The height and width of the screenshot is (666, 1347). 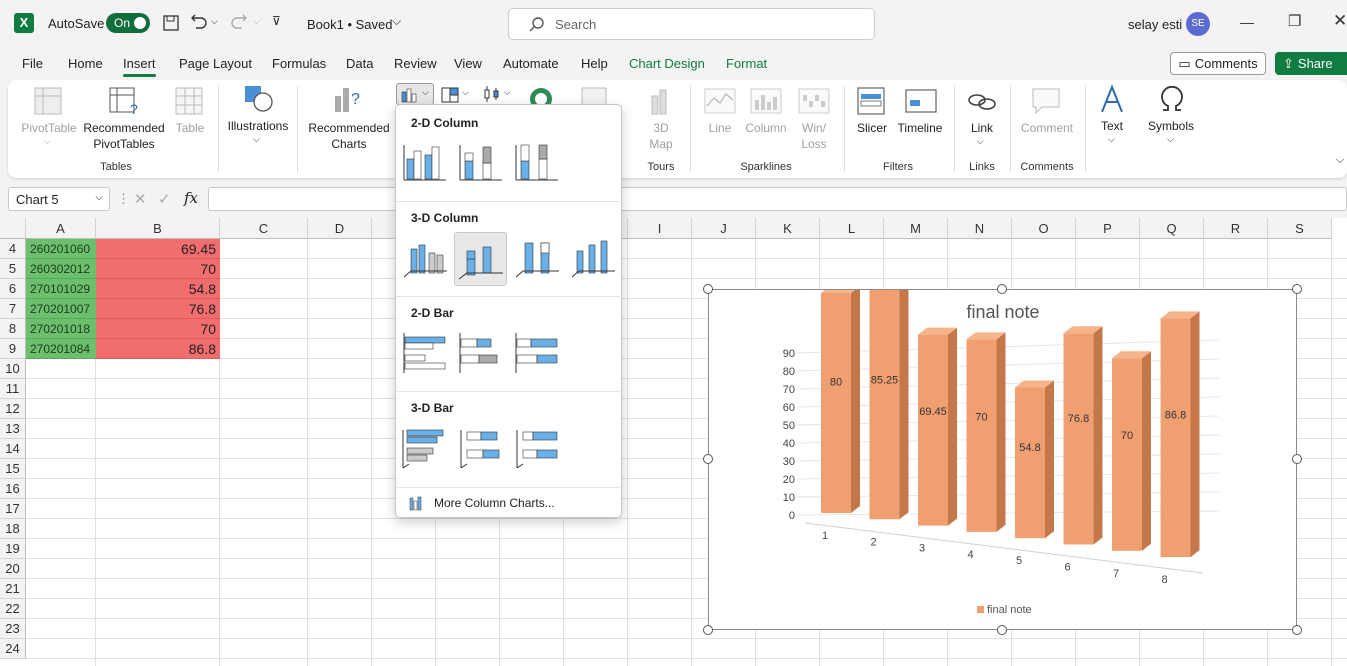 What do you see at coordinates (481, 448) in the screenshot?
I see `3d-stacked-bar-icon` at bounding box center [481, 448].